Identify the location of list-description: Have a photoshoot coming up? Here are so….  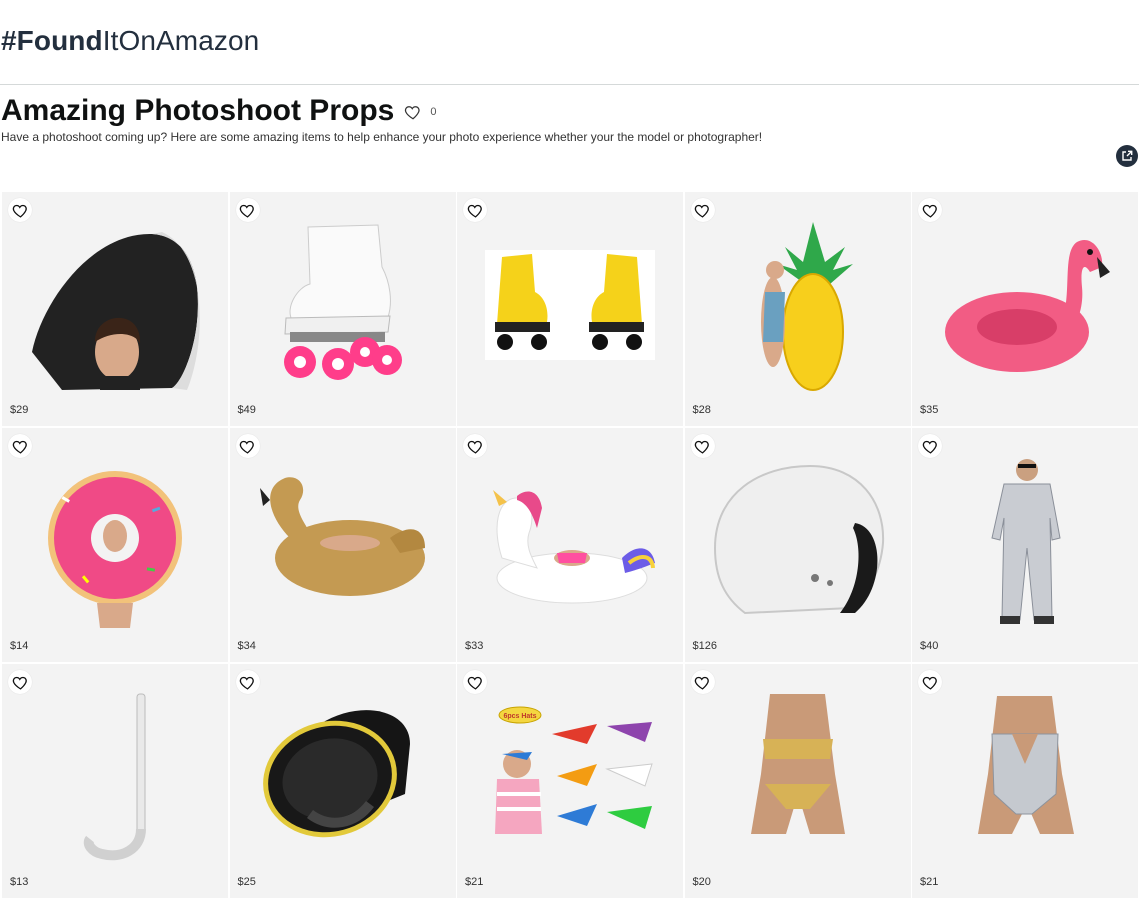
(382, 137).